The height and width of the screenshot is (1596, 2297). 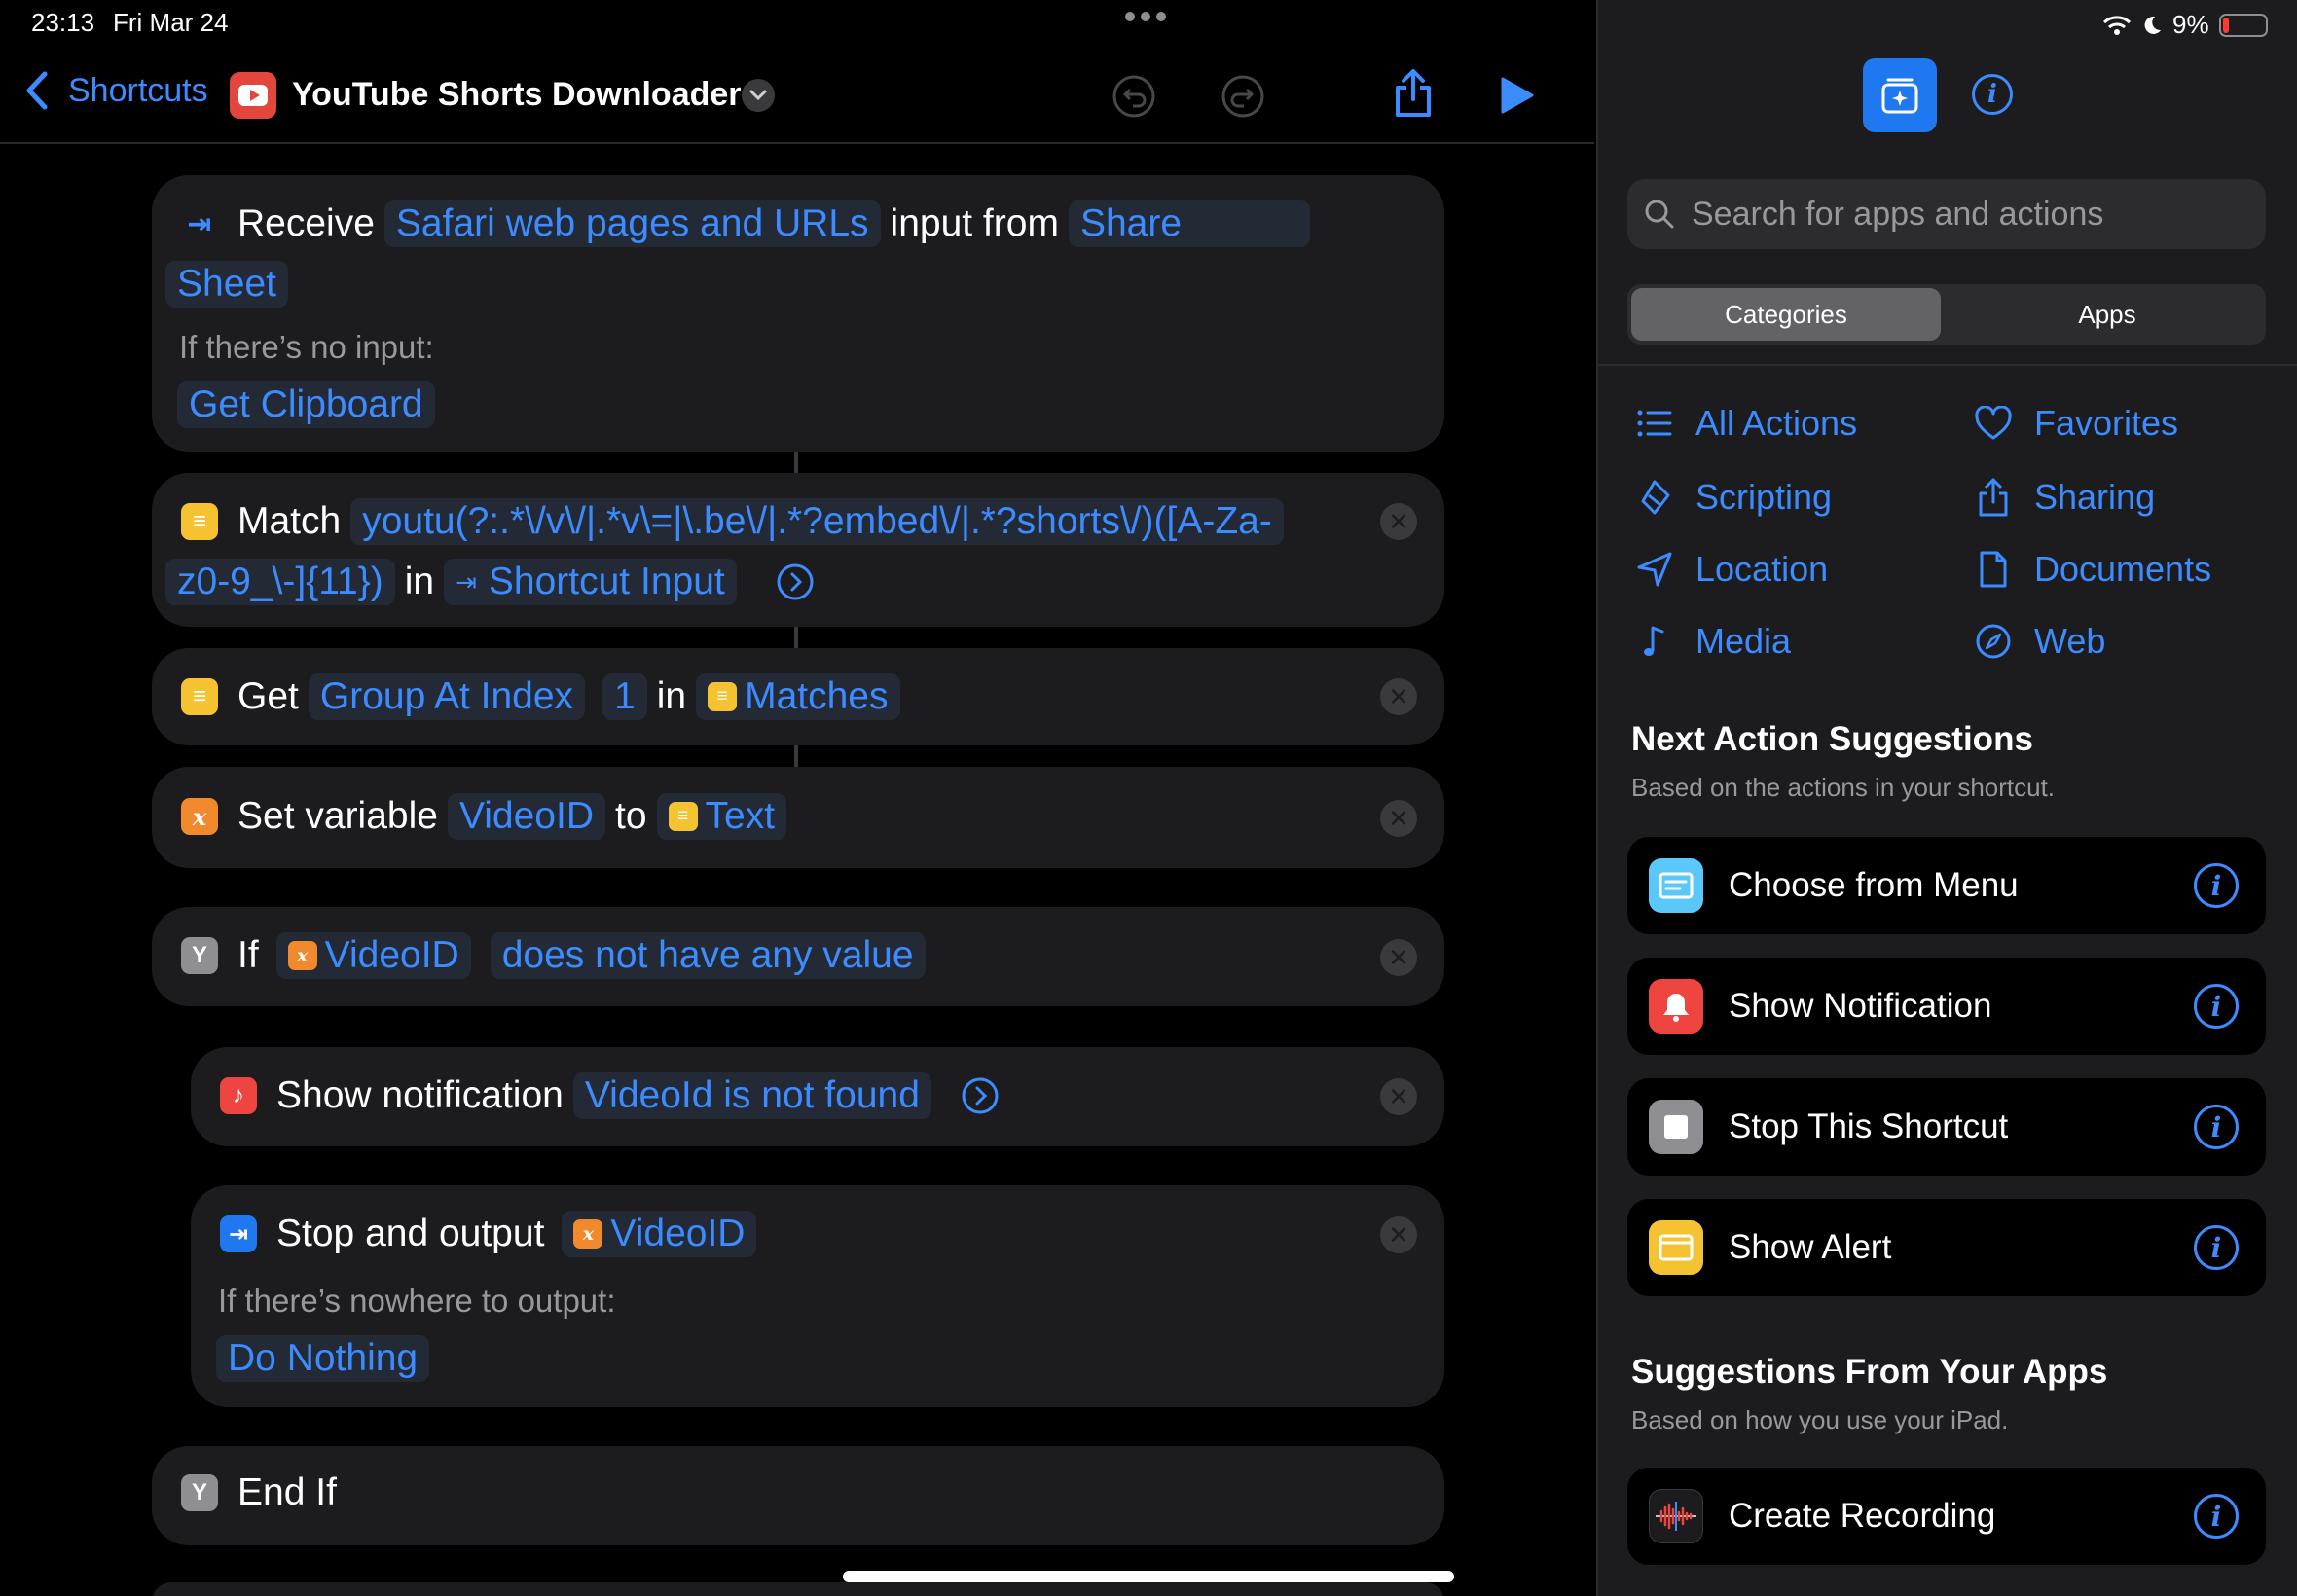 What do you see at coordinates (659, 1234) in the screenshot?
I see `stop-output-value-token: x VideoID` at bounding box center [659, 1234].